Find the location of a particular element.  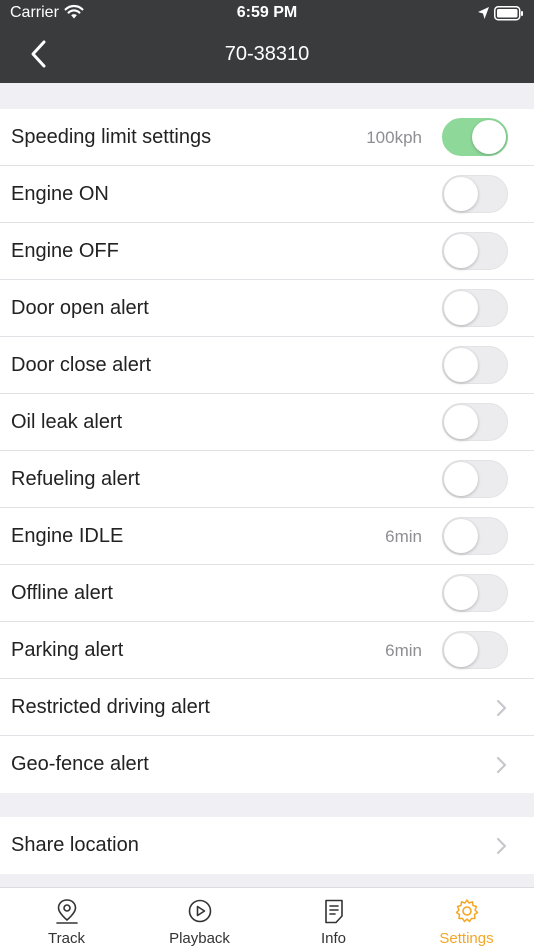

tab-label: Info is located at coordinates (333, 938).